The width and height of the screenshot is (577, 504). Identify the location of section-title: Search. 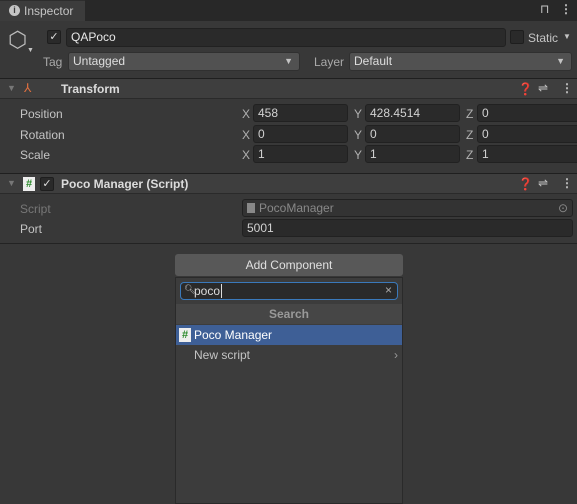
(289, 314).